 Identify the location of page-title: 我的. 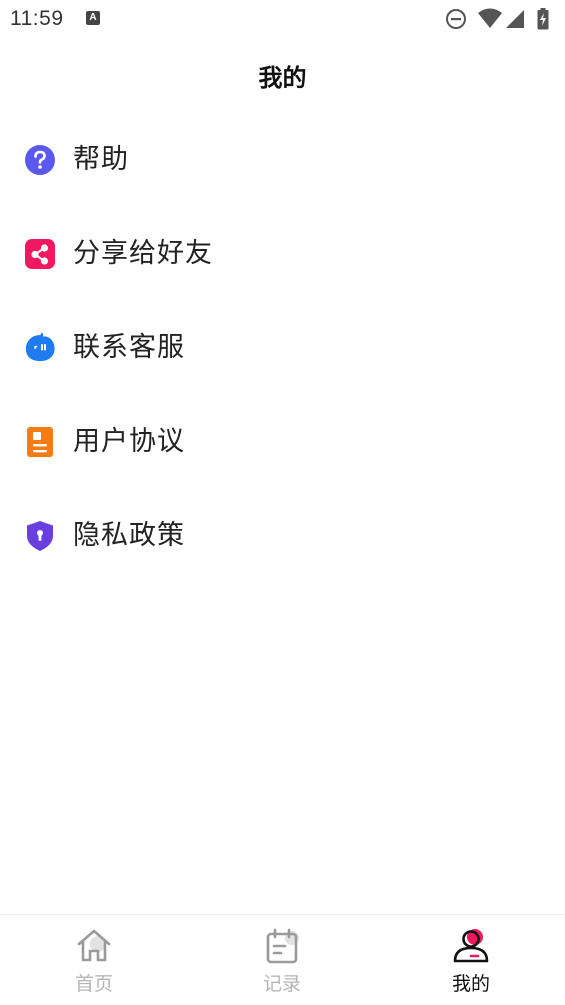
(282, 78).